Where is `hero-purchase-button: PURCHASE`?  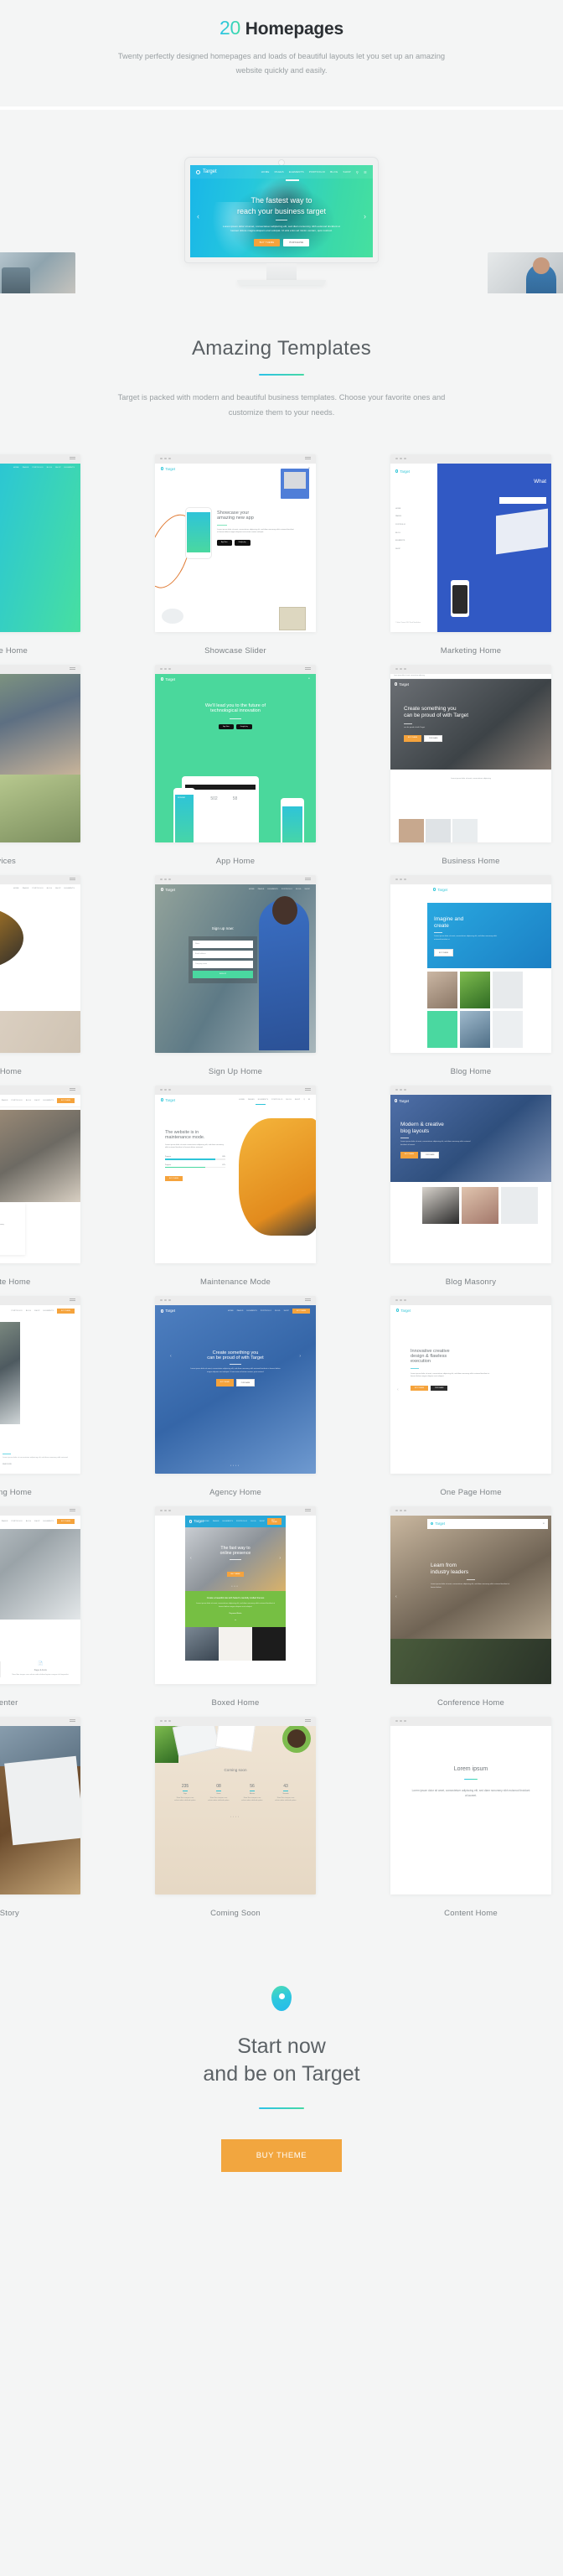 hero-purchase-button: PURCHASE is located at coordinates (296, 243).